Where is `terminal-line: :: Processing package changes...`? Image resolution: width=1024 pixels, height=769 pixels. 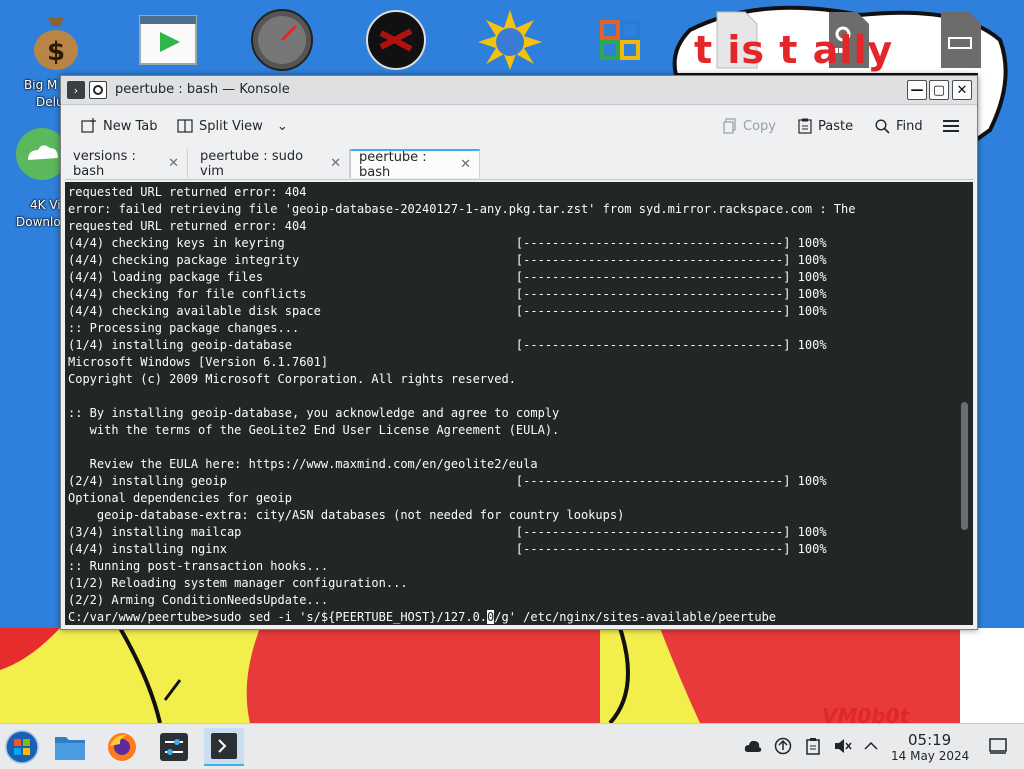
terminal-line: :: Processing package changes... is located at coordinates (184, 328).